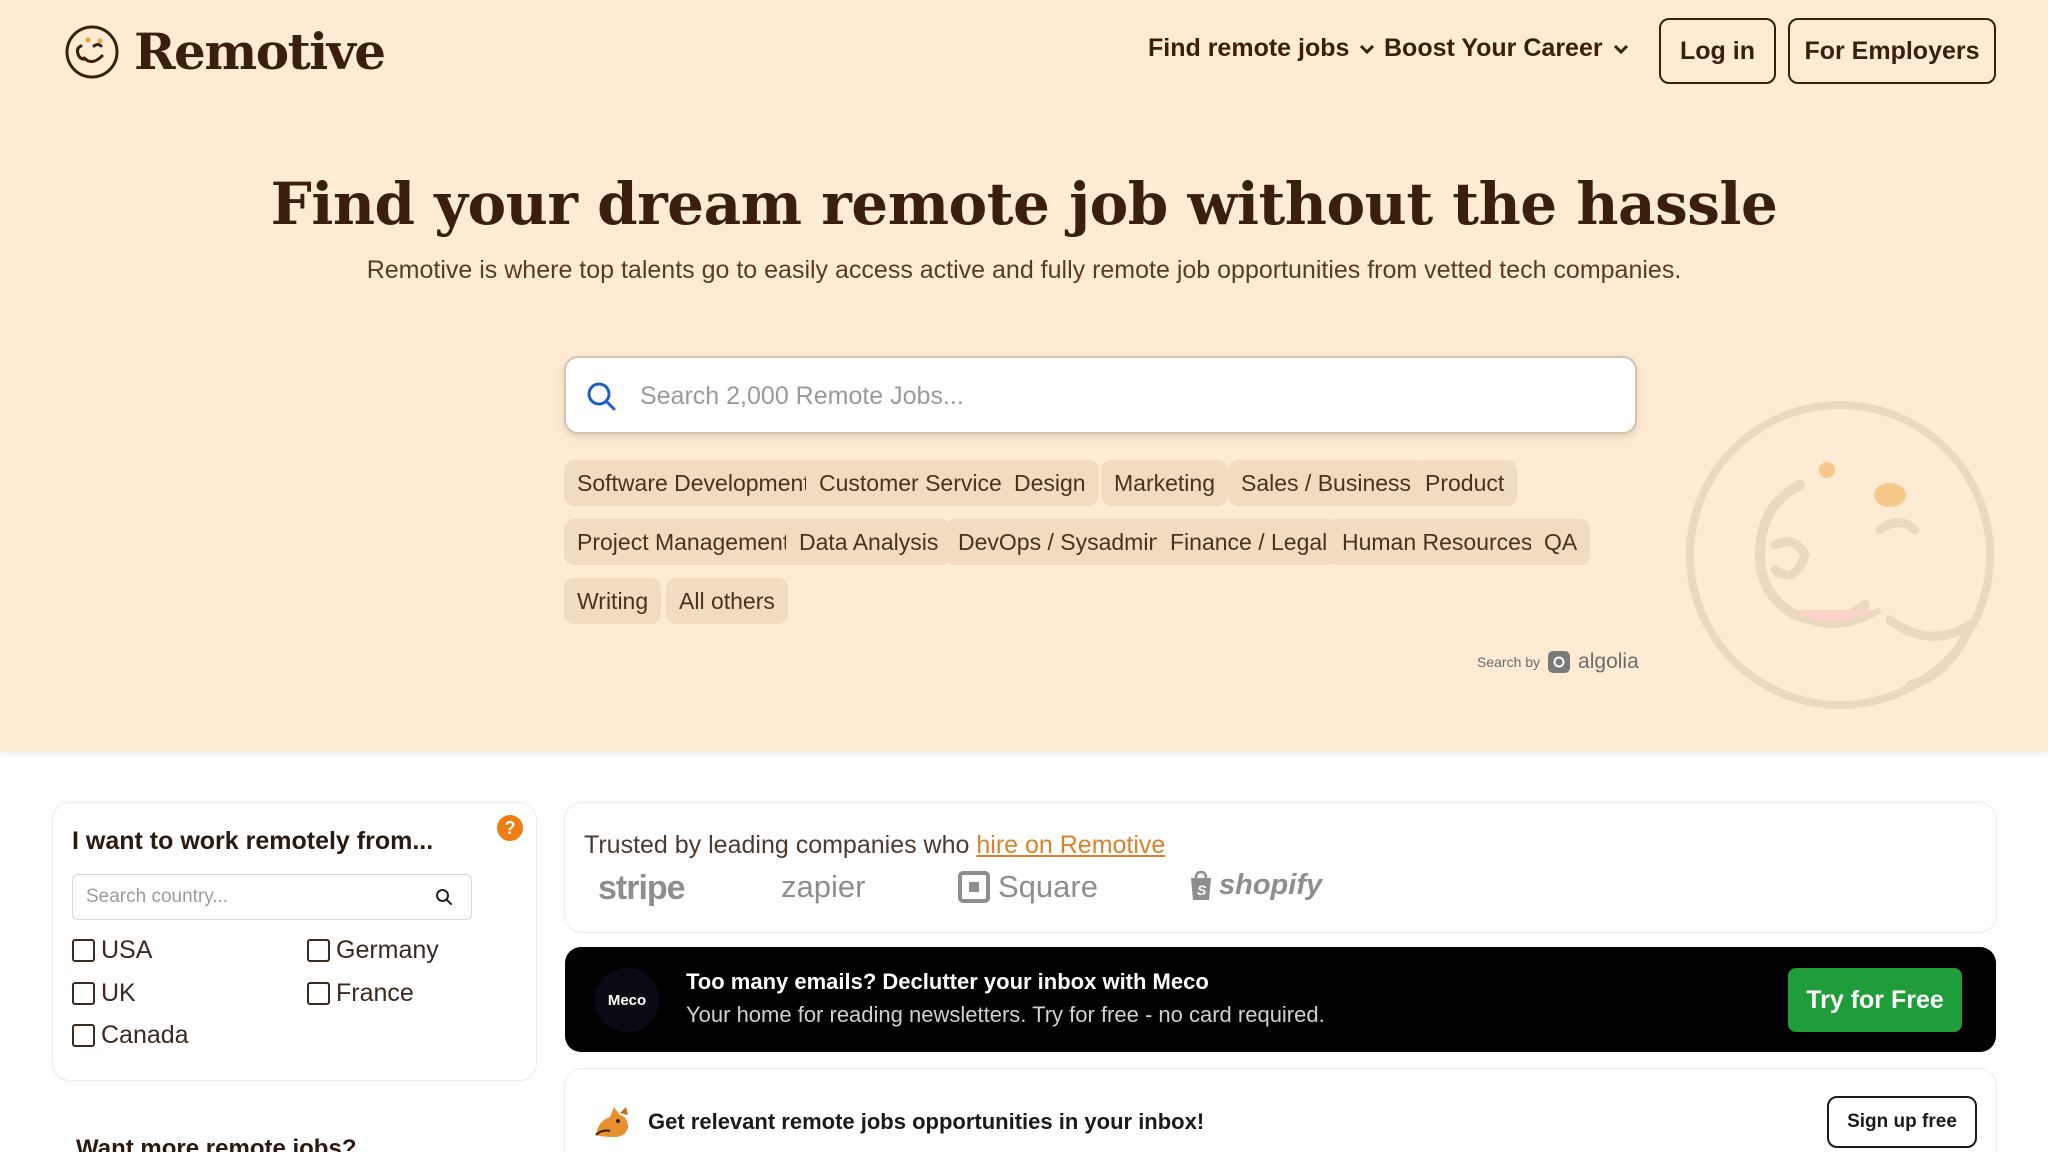 The width and height of the screenshot is (2048, 1152). I want to click on category-chip-software-development: Software Development, so click(693, 483).